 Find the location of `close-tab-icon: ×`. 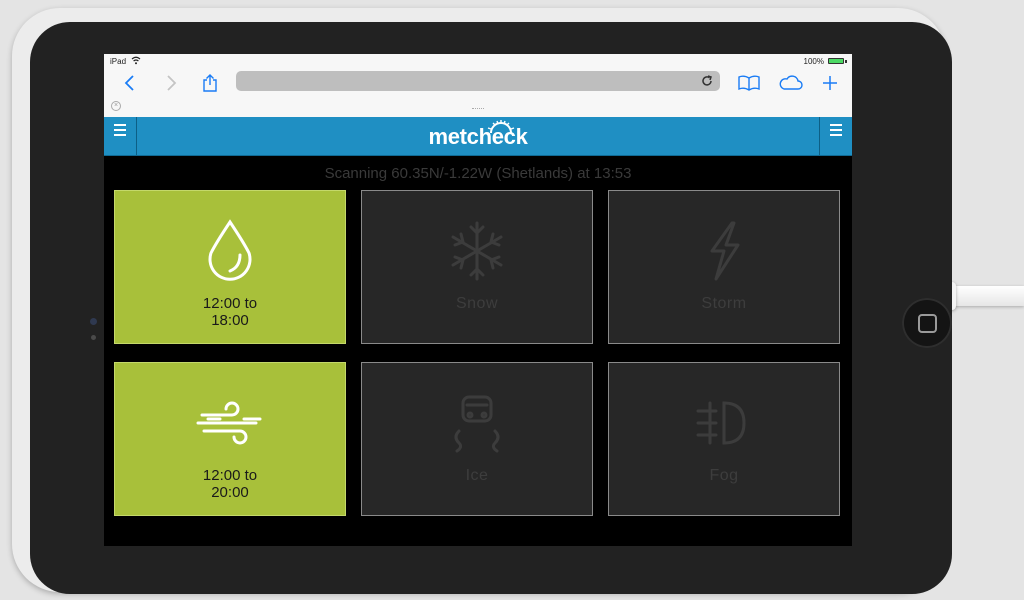

close-tab-icon: × is located at coordinates (116, 106).